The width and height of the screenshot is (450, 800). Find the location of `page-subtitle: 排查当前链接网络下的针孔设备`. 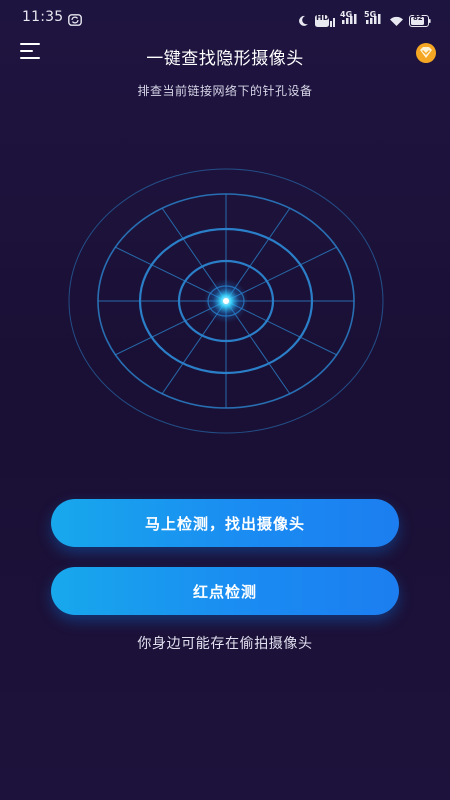

page-subtitle: 排查当前链接网络下的针孔设备 is located at coordinates (225, 91).